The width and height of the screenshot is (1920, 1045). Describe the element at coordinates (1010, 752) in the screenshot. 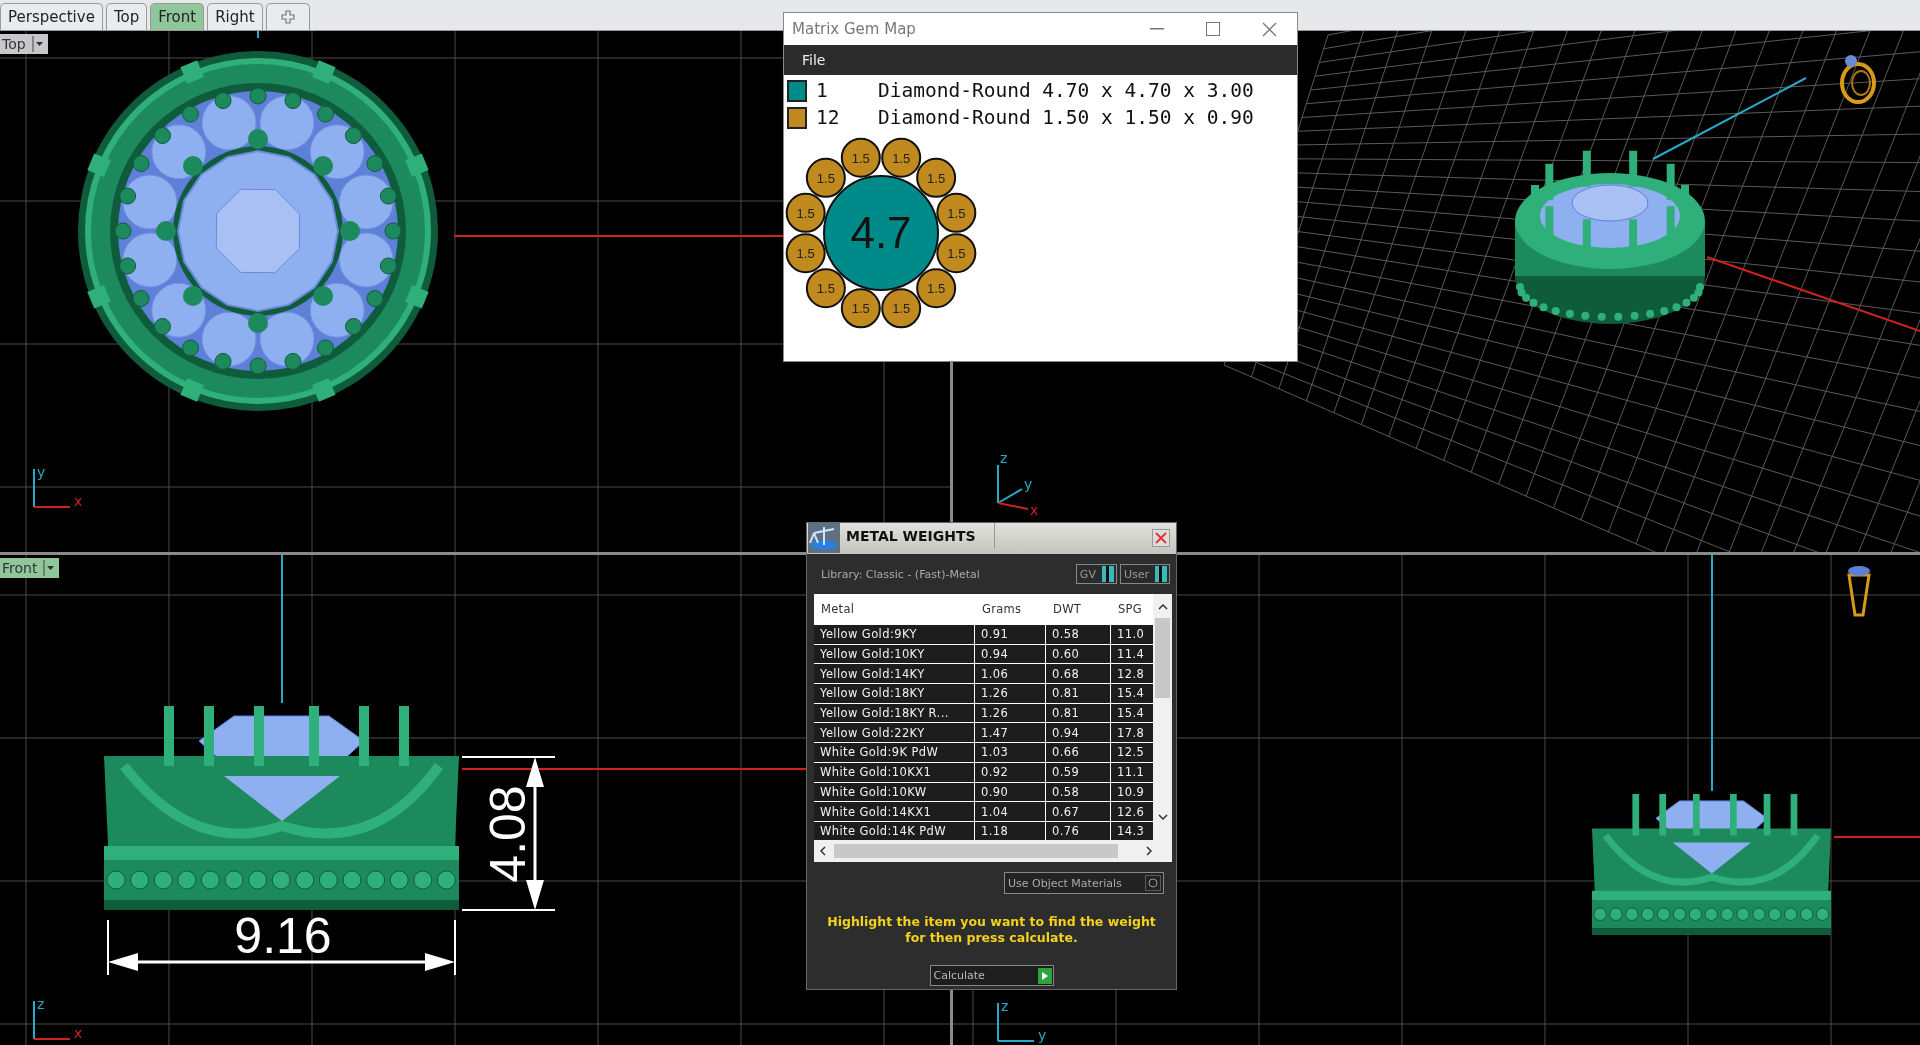

I see `table-cell: 1.03` at that location.